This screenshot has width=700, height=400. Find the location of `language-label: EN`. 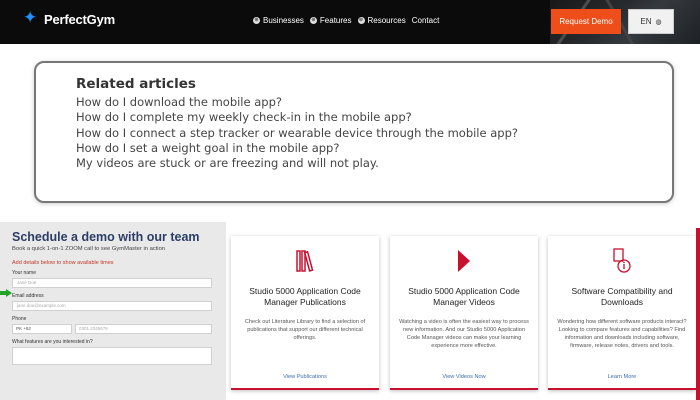

language-label: EN is located at coordinates (646, 21).